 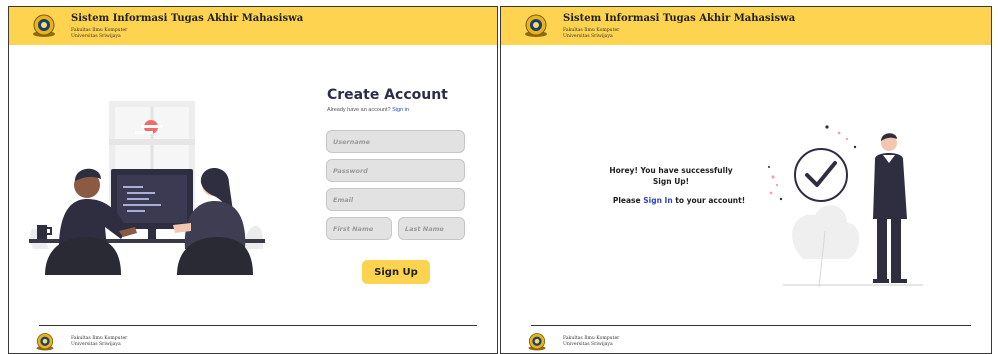 I want to click on have-account-text: Already have an account? Sign in, so click(x=368, y=110).